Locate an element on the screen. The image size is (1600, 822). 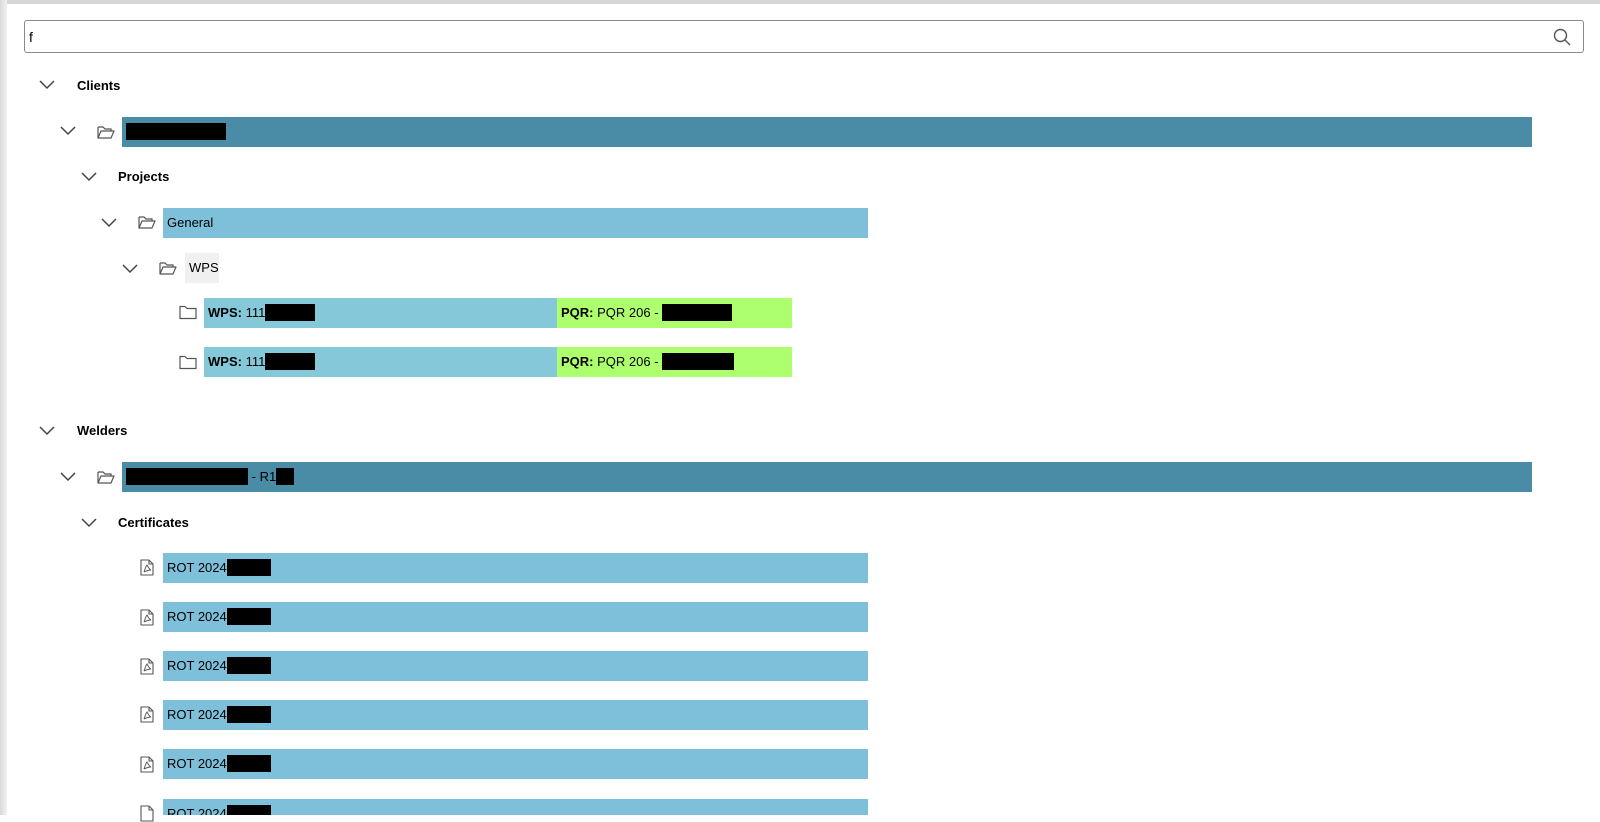
search-input is located at coordinates (779, 36).